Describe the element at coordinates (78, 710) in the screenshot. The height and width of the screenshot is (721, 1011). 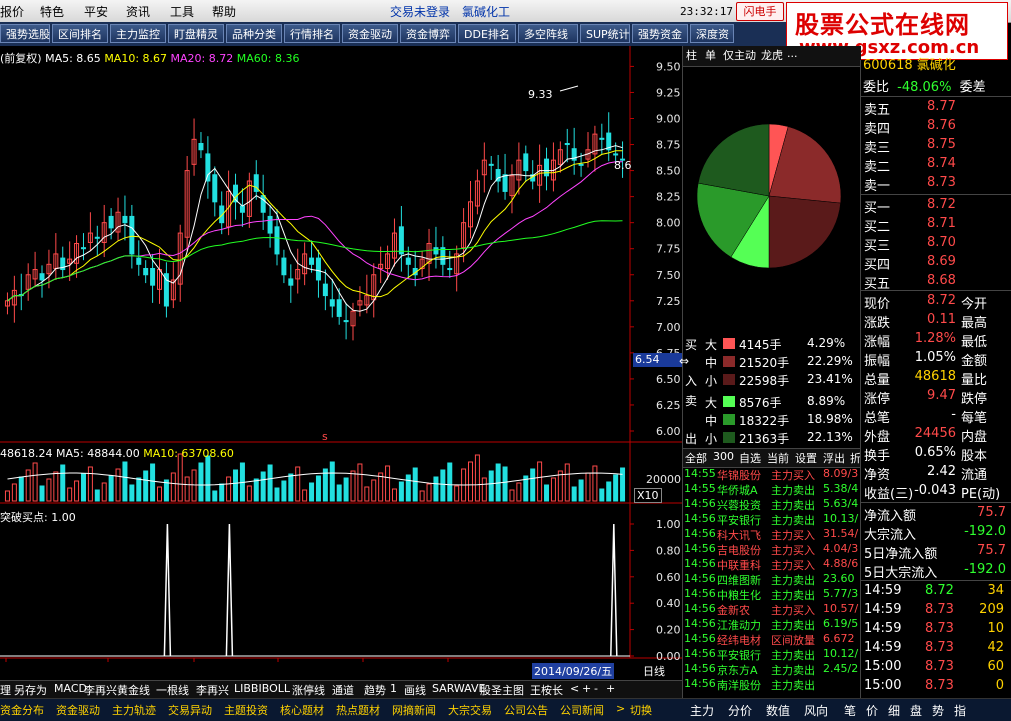
I see `info-tab: 资金驱动` at that location.